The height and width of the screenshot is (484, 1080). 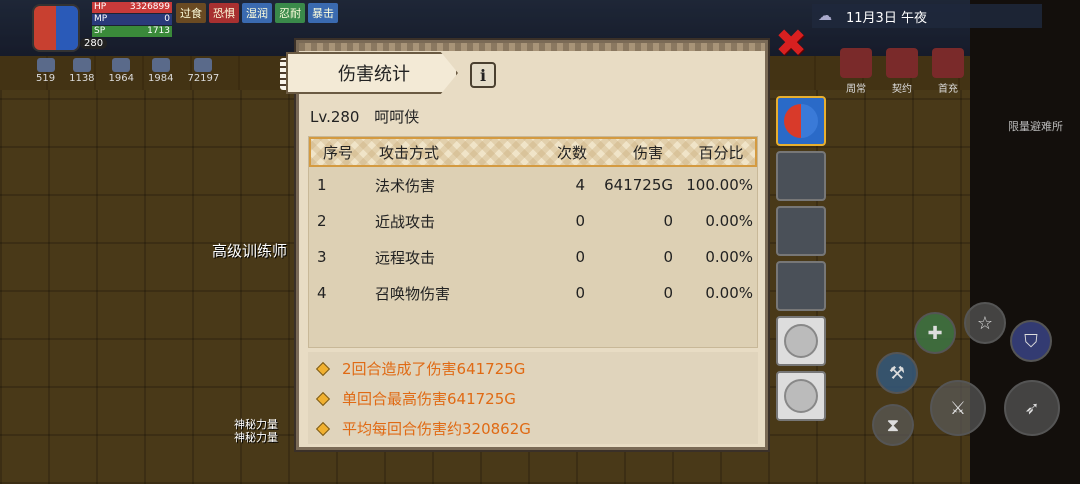 I want to click on message-line: 神秘力量, so click(x=256, y=424).